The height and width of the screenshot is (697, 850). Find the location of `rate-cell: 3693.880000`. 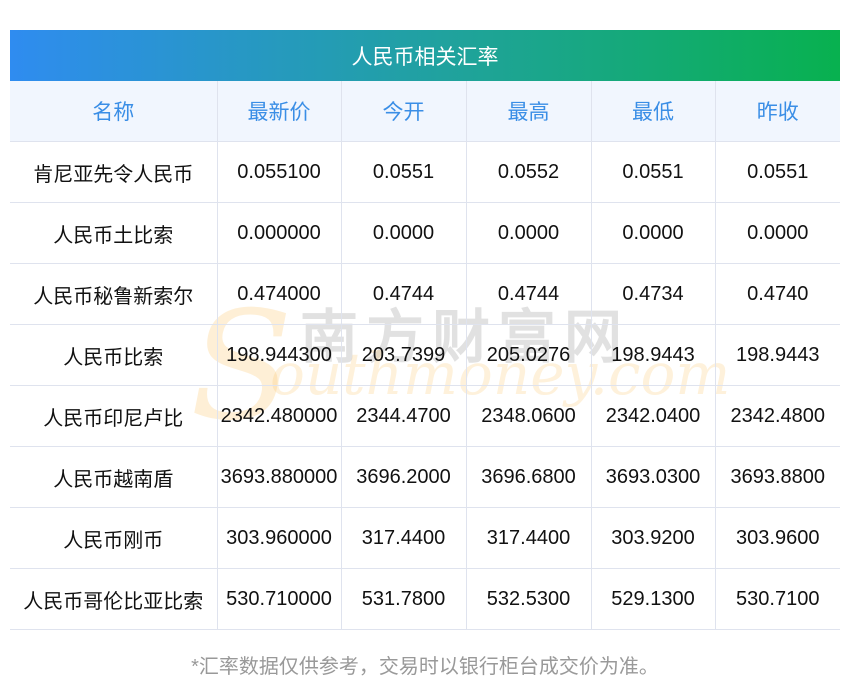

rate-cell: 3693.880000 is located at coordinates (279, 477).